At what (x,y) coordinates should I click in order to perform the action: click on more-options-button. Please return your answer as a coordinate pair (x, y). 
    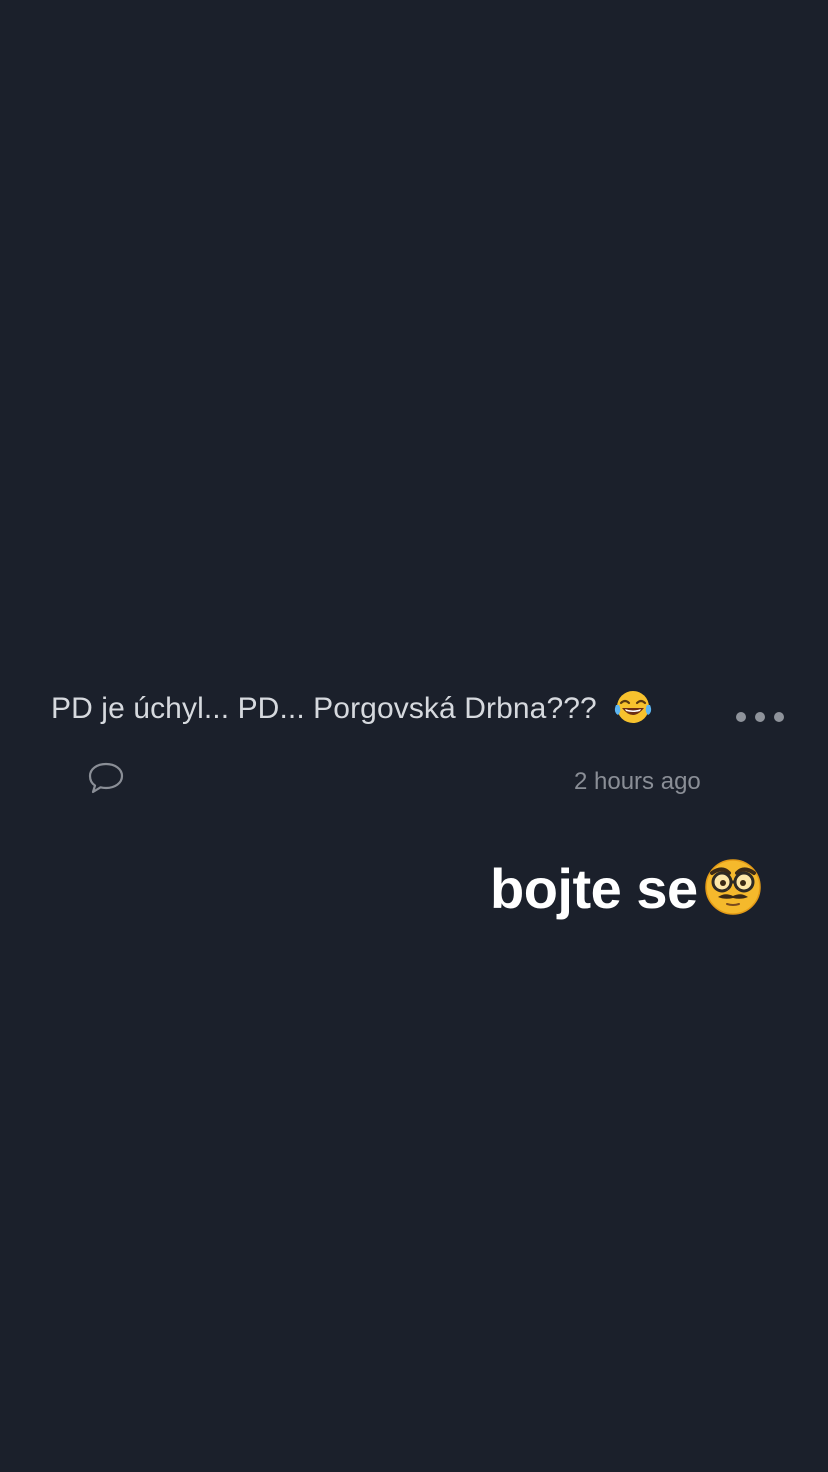
    Looking at the image, I should click on (760, 717).